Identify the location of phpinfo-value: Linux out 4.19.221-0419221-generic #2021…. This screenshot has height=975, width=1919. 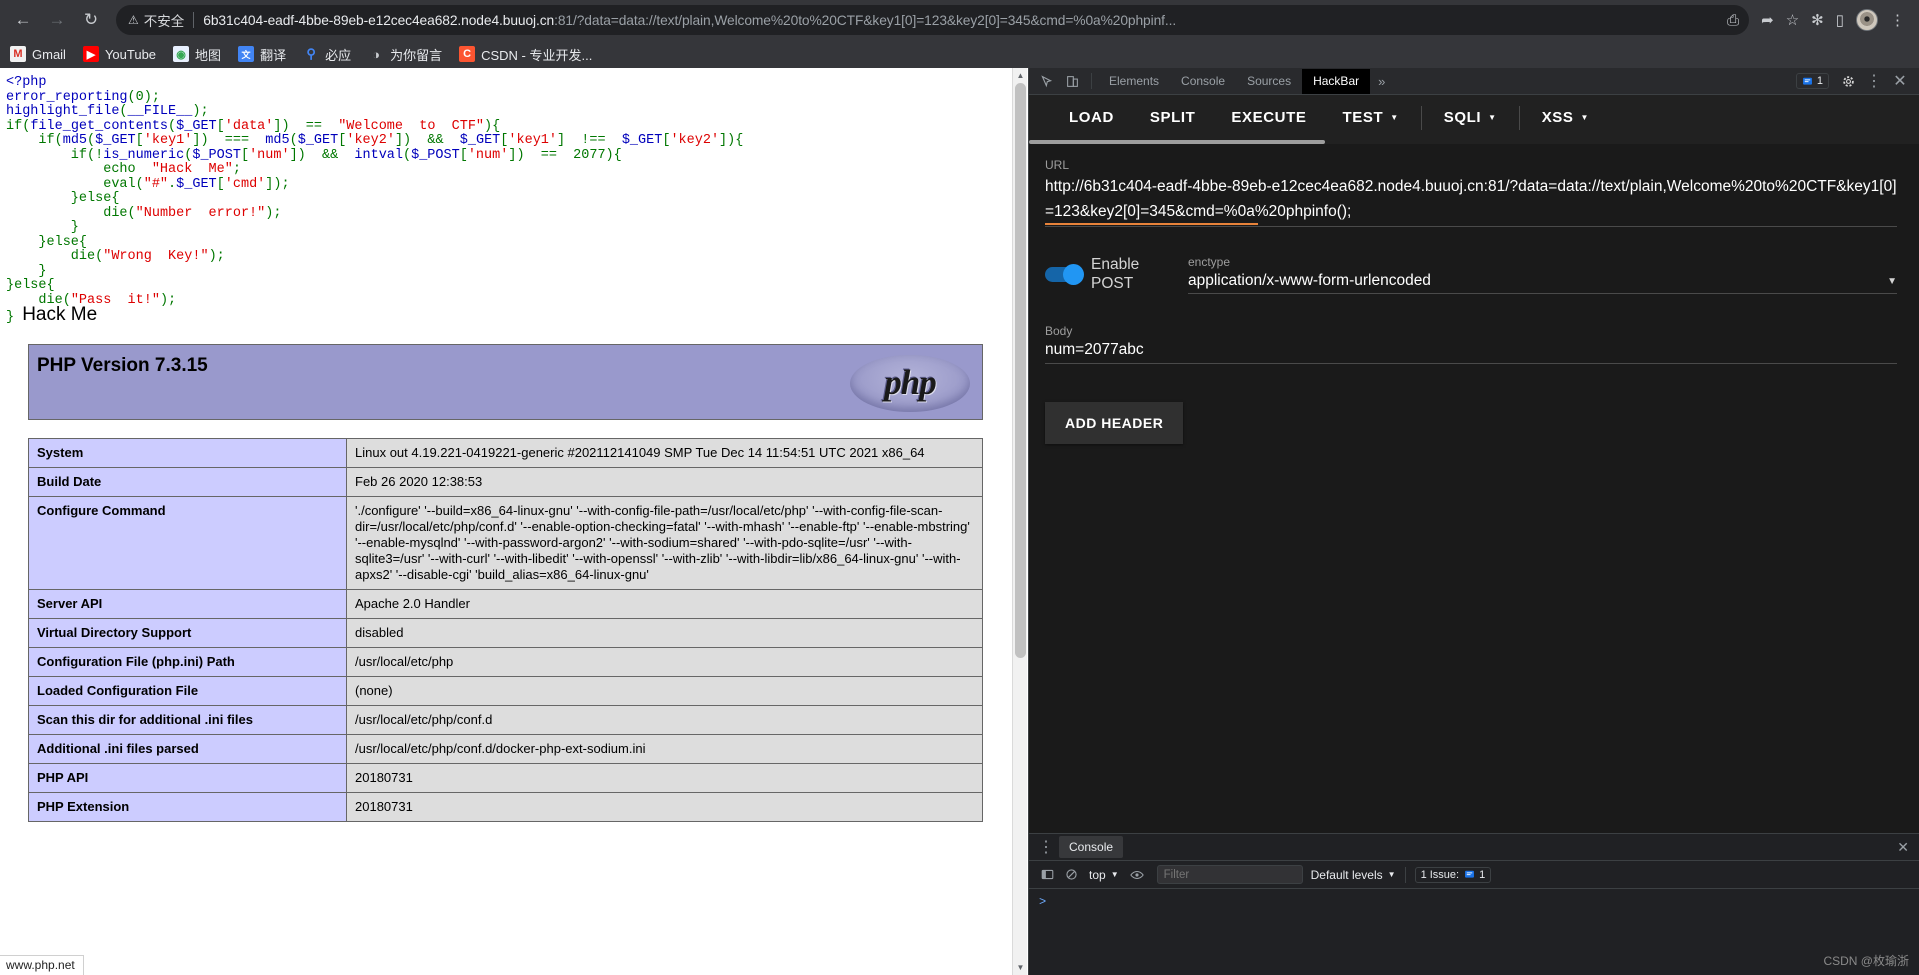
(664, 452).